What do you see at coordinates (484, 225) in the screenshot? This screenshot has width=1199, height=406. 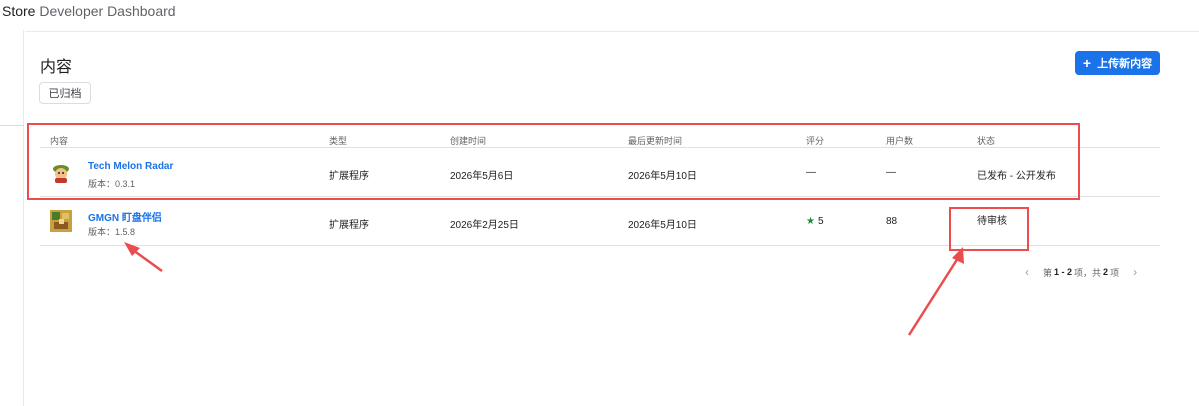 I see `item-created: 2026年2月25日` at bounding box center [484, 225].